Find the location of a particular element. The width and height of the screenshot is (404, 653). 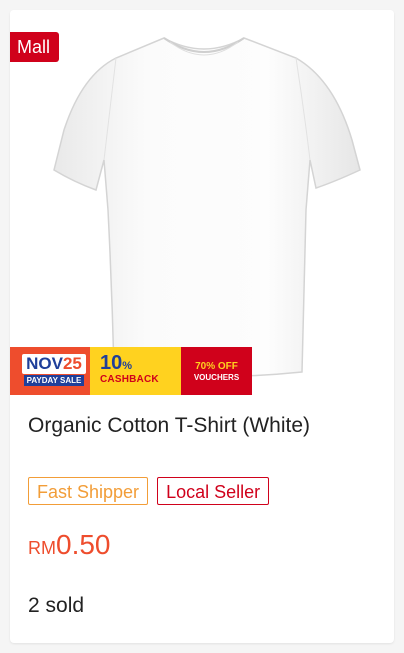

tag-local-seller: Local Seller is located at coordinates (213, 491).